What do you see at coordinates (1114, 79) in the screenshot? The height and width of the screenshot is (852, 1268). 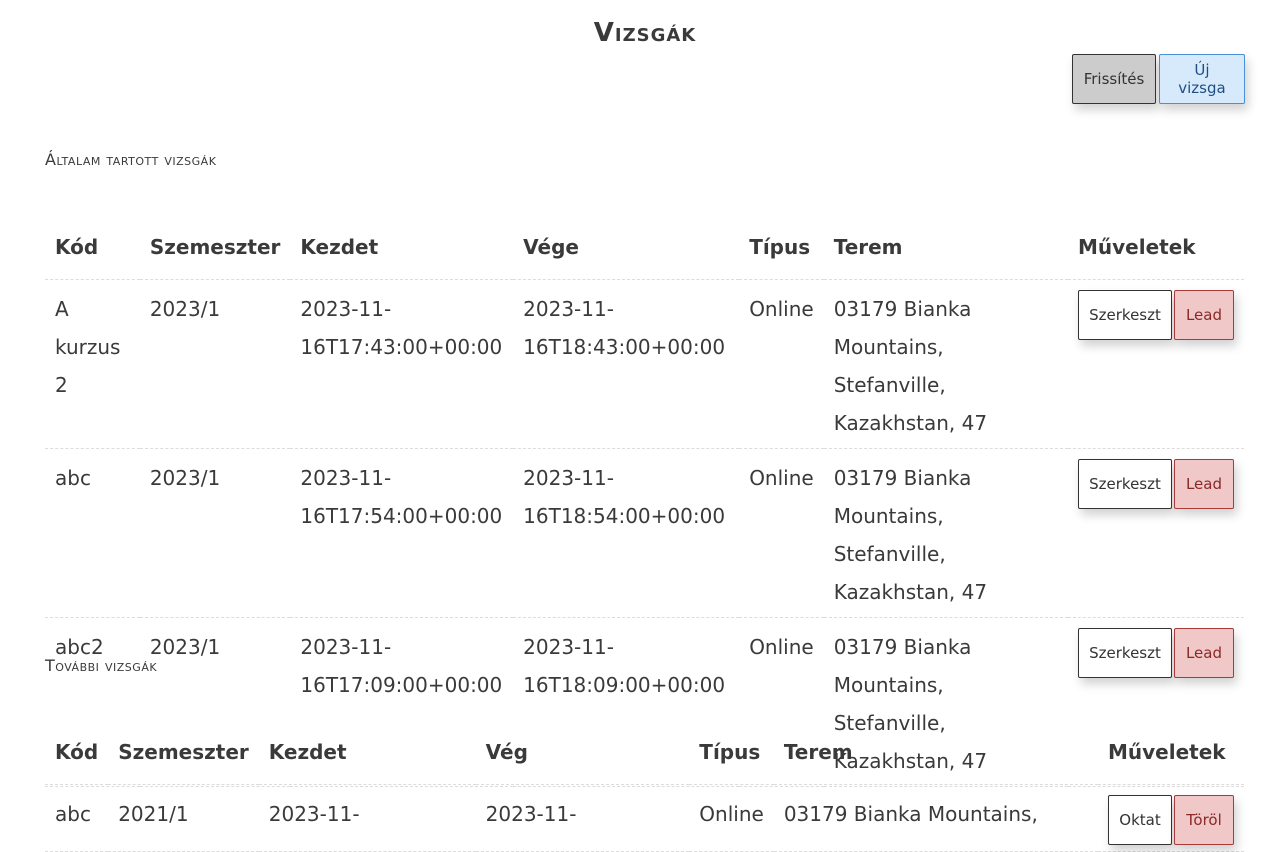 I see `refresh-button: Frissítés` at bounding box center [1114, 79].